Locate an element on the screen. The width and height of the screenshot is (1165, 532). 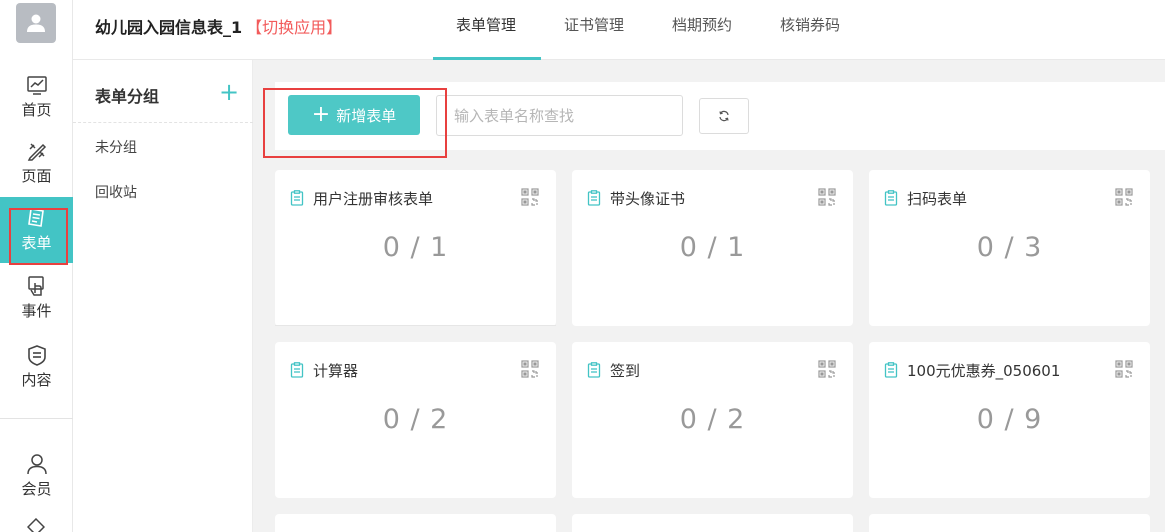
rail-item-events: 事件 is located at coordinates (36, 298).